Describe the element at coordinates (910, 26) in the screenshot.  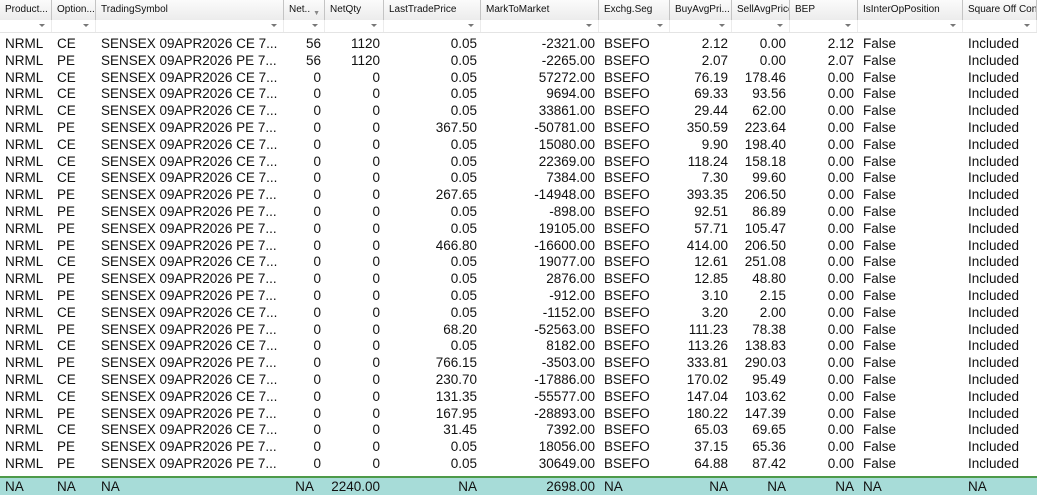
I see `filter-dropdown-is-inter-op-position` at that location.